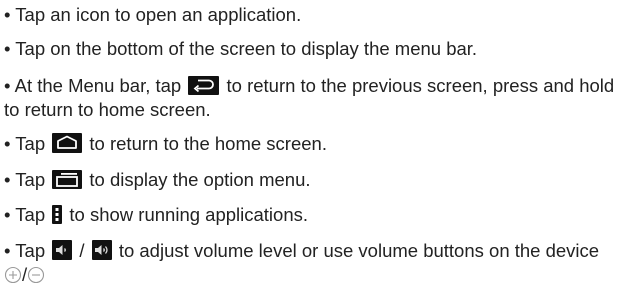 Image resolution: width=623 pixels, height=287 pixels. What do you see at coordinates (13, 275) in the screenshot?
I see `plus-circle-icon` at bounding box center [13, 275].